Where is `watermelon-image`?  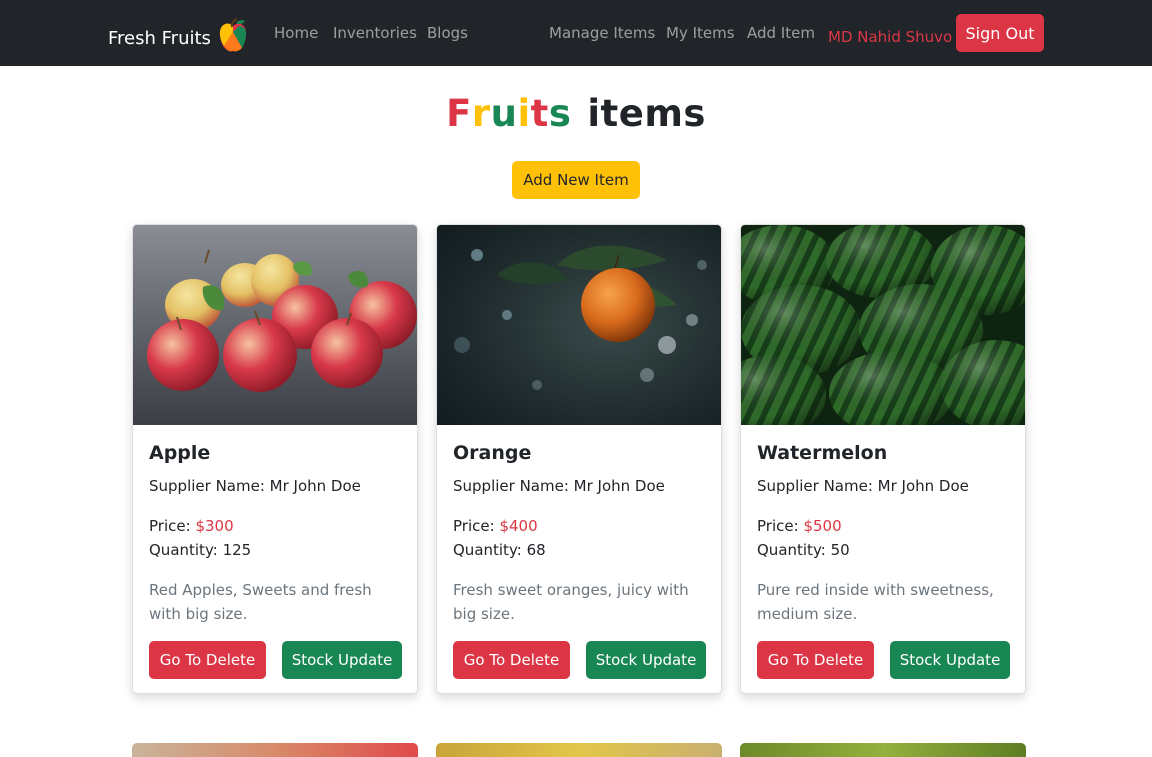
watermelon-image is located at coordinates (883, 325).